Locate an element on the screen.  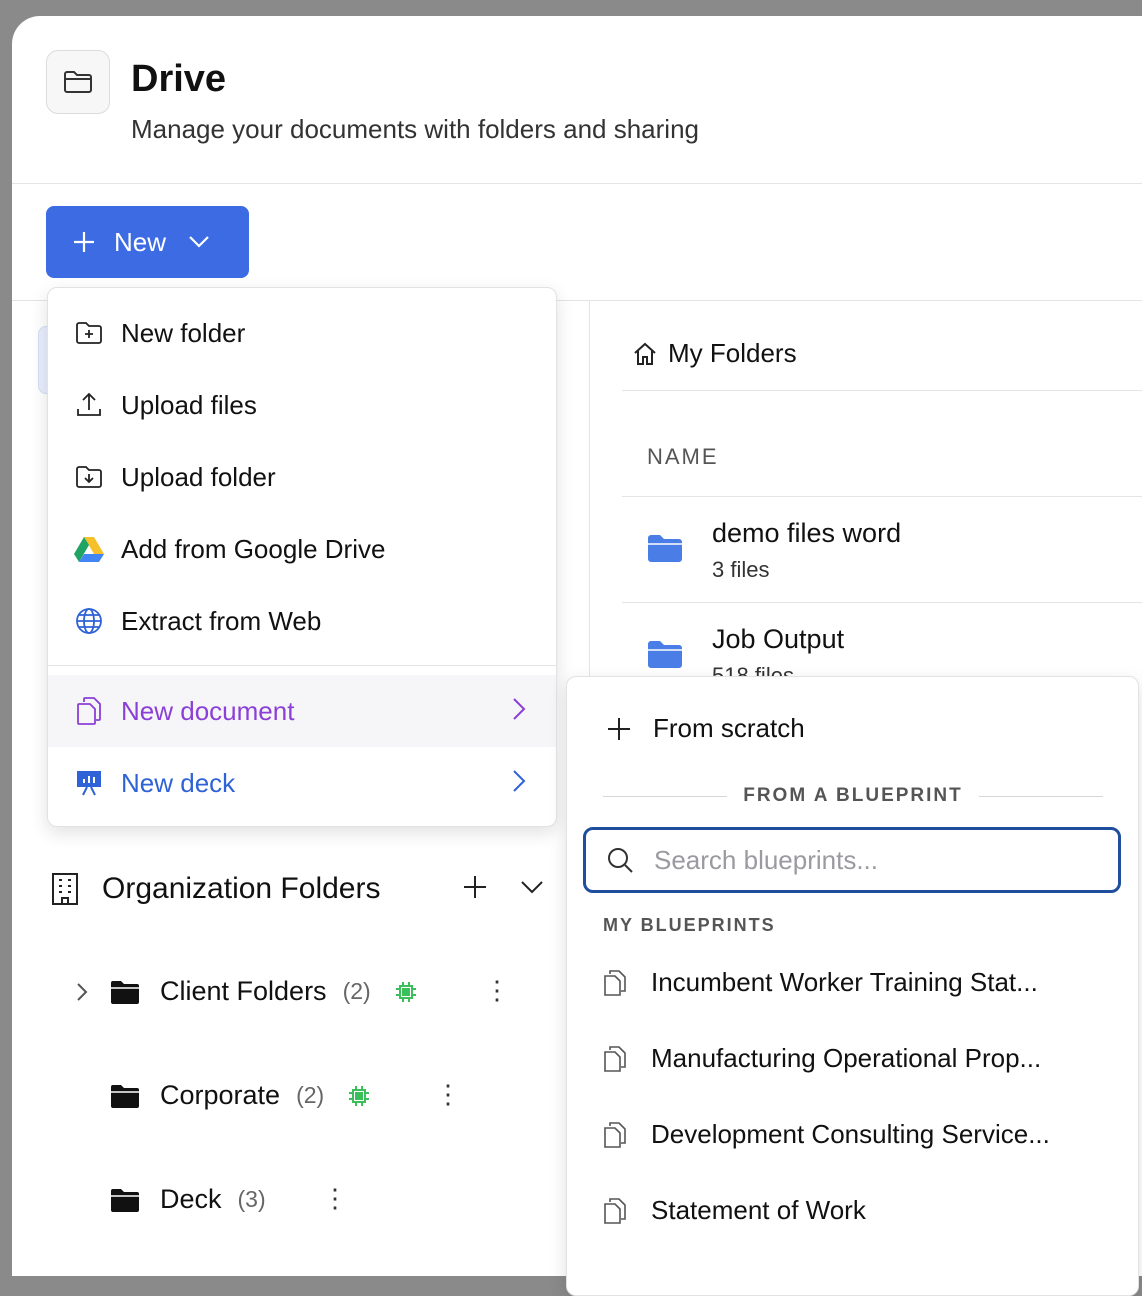
page-title: Drive is located at coordinates (179, 79).